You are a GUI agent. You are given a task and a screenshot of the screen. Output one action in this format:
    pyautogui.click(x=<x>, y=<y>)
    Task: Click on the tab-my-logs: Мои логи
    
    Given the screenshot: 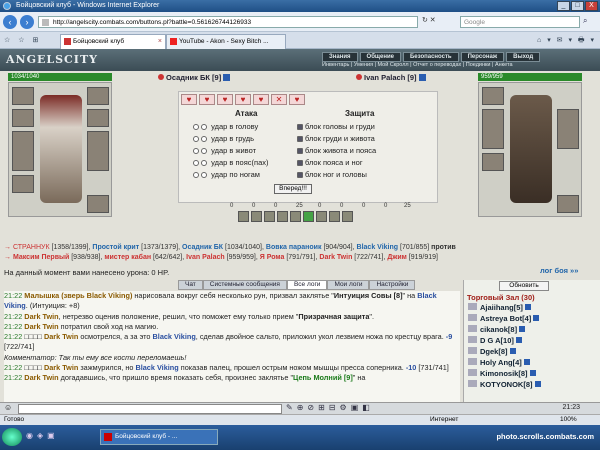 What is the action you would take?
    pyautogui.click(x=348, y=285)
    